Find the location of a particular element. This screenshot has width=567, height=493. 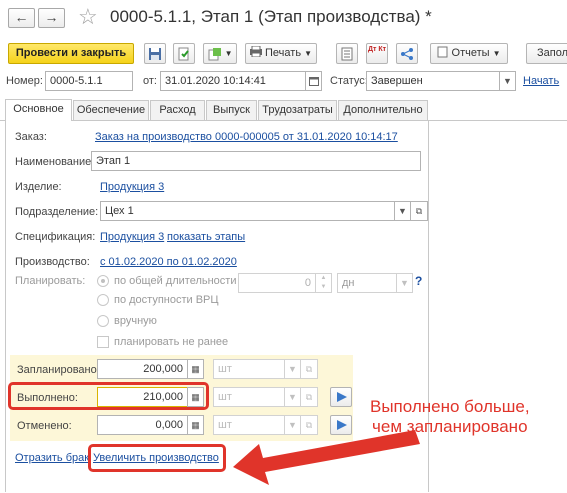

tab-consumption: Расход is located at coordinates (177, 110).